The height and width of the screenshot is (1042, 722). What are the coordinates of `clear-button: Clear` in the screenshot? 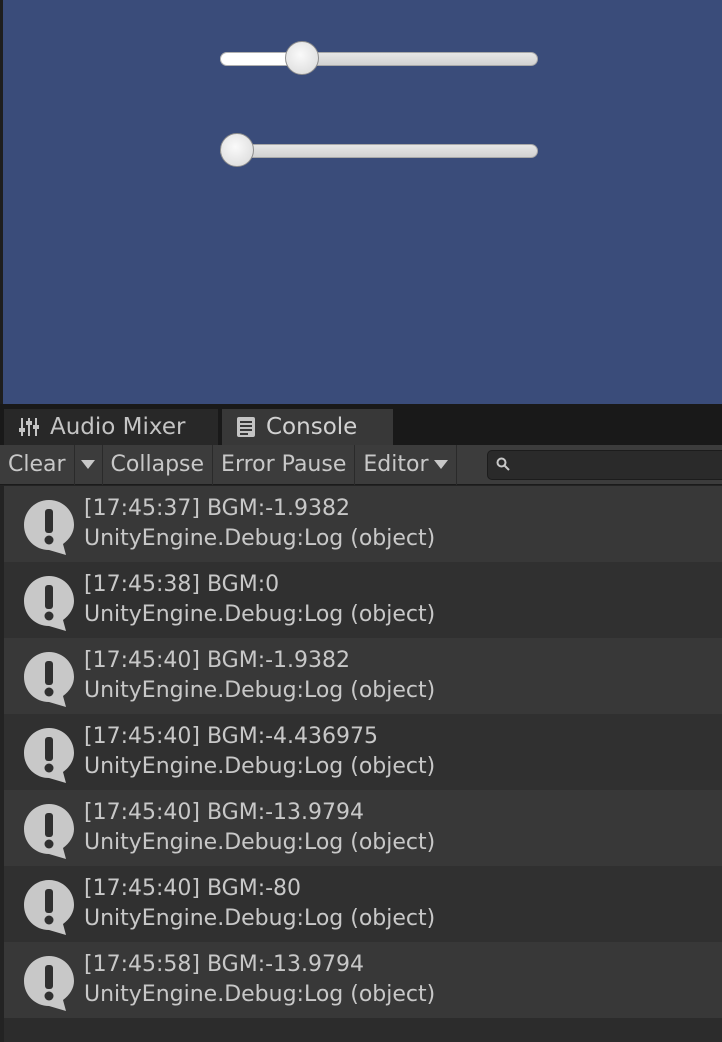 It's located at (37, 464).